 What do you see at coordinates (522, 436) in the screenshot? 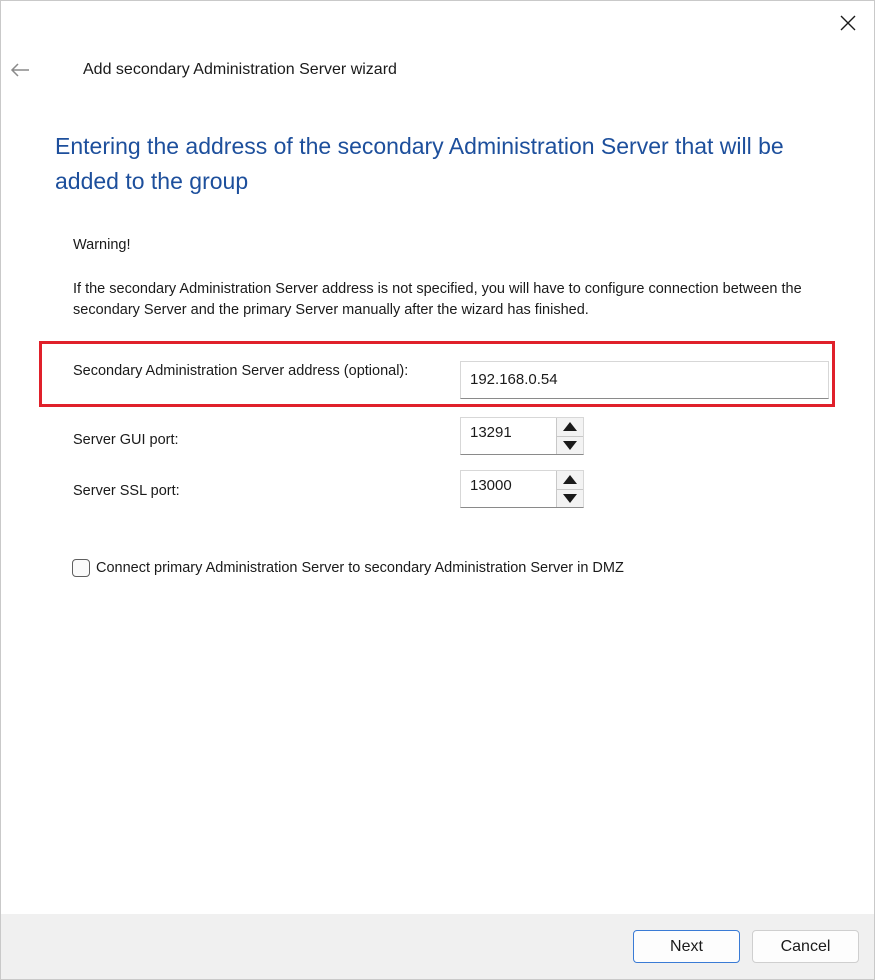
I see `gui-port-spinner: 13291` at bounding box center [522, 436].